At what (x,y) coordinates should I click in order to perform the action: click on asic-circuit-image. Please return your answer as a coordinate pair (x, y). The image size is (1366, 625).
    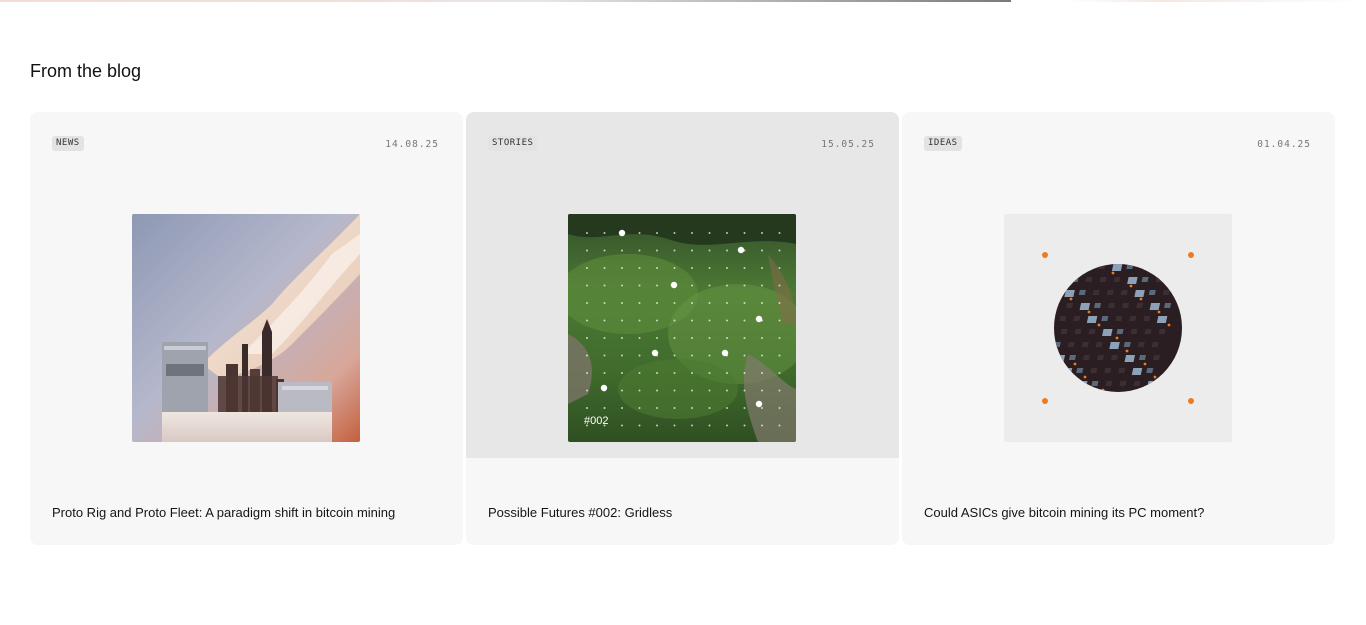
    Looking at the image, I should click on (1118, 328).